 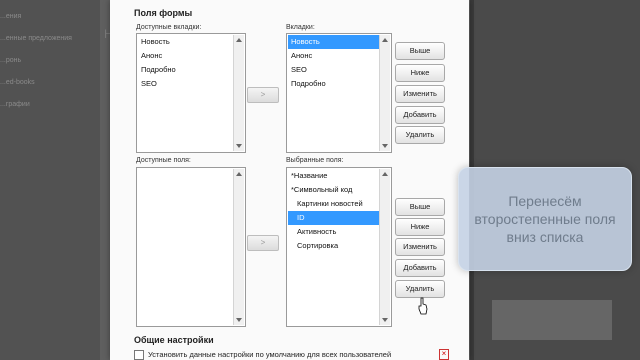 I want to click on available-tabs-list: Новость Анонс Подробно SEO, so click(x=191, y=93).